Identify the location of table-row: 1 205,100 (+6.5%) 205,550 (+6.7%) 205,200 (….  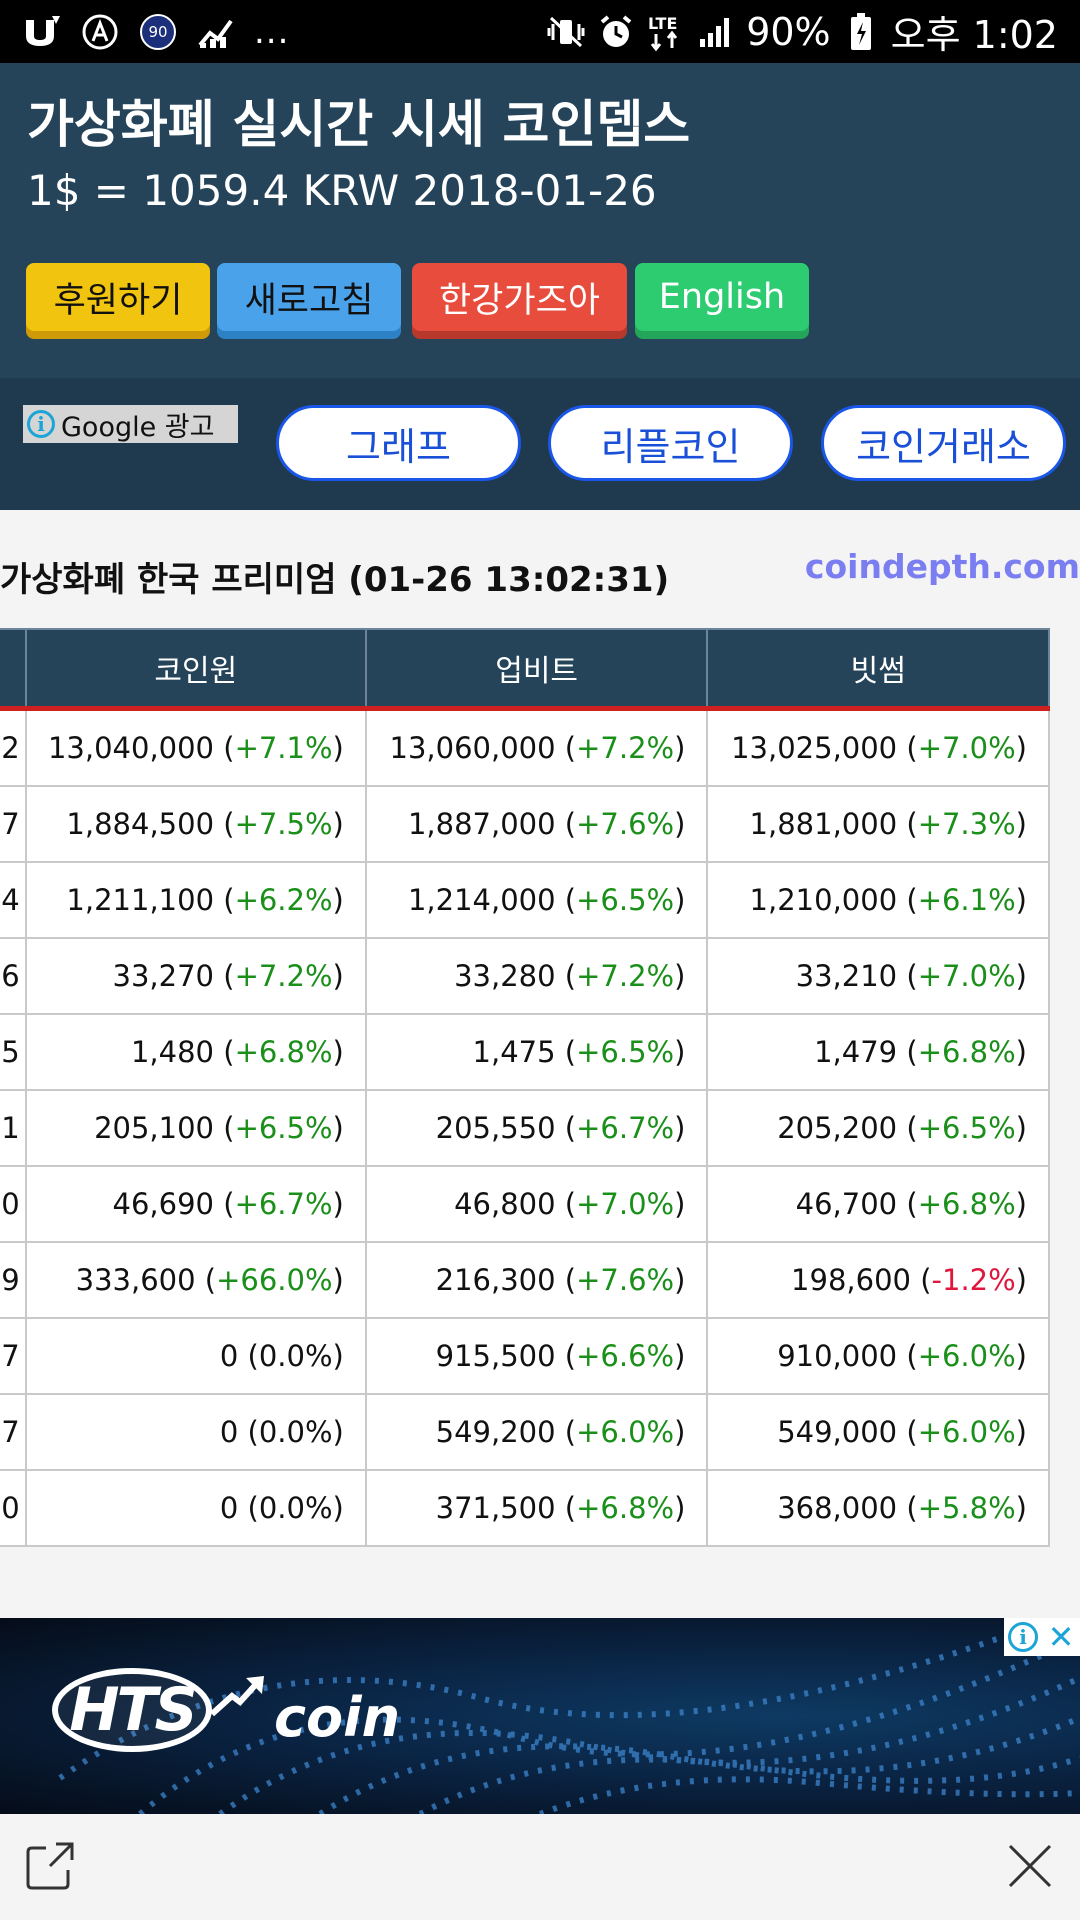
(525, 1128).